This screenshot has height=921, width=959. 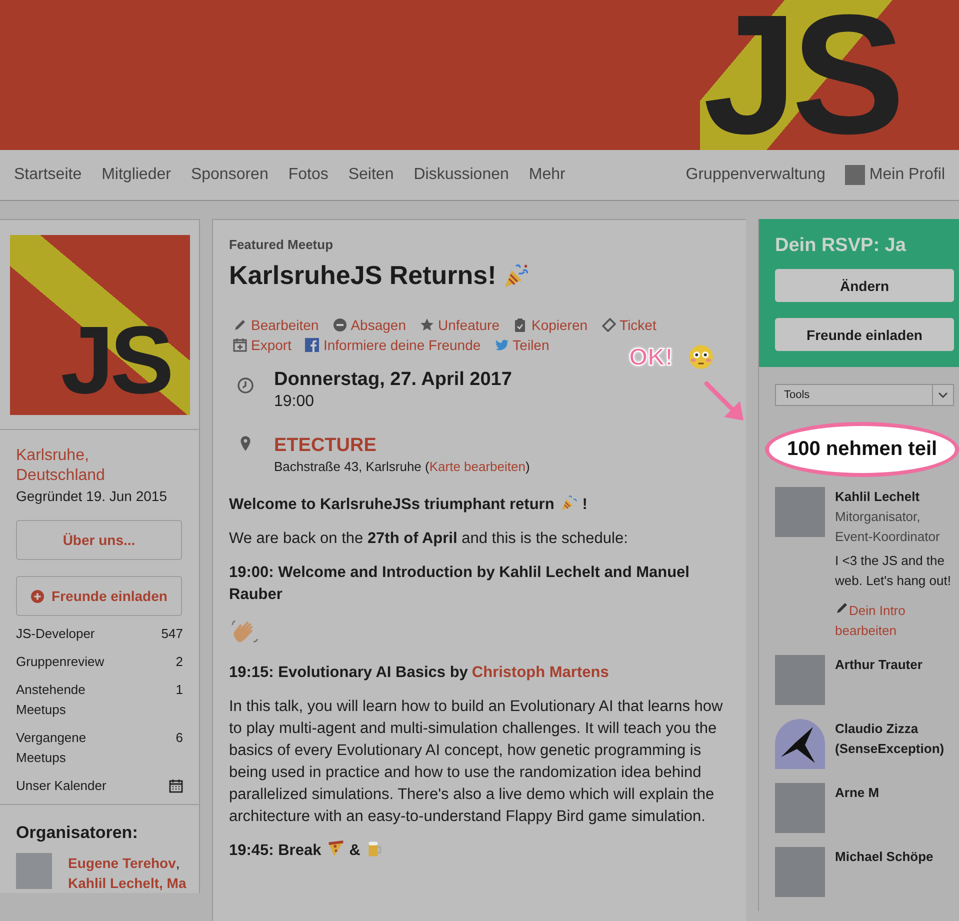 I want to click on nav-link: Seiten, so click(x=371, y=175).